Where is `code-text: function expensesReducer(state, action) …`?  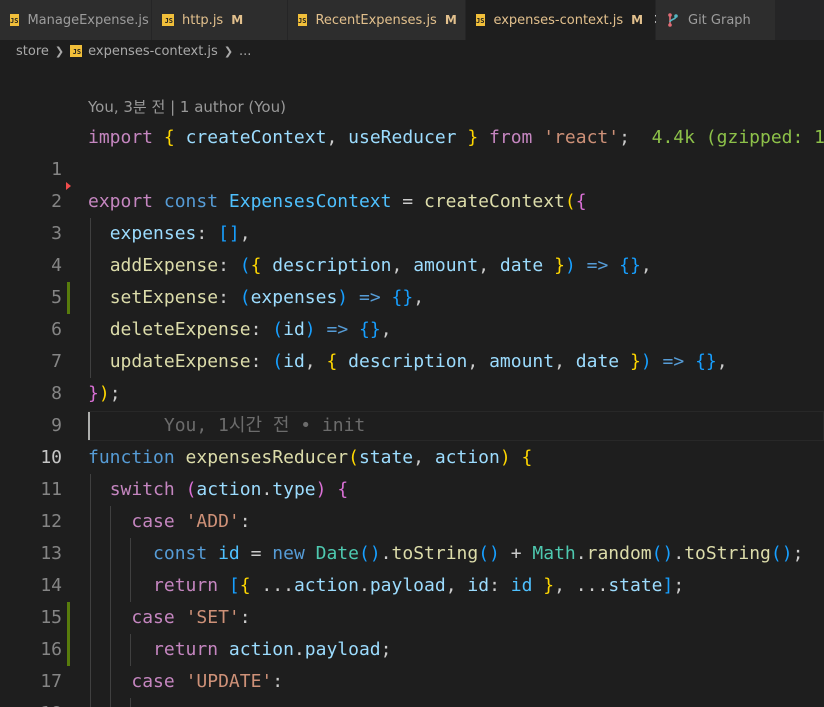 code-text: function expensesReducer(state, action) … is located at coordinates (310, 457).